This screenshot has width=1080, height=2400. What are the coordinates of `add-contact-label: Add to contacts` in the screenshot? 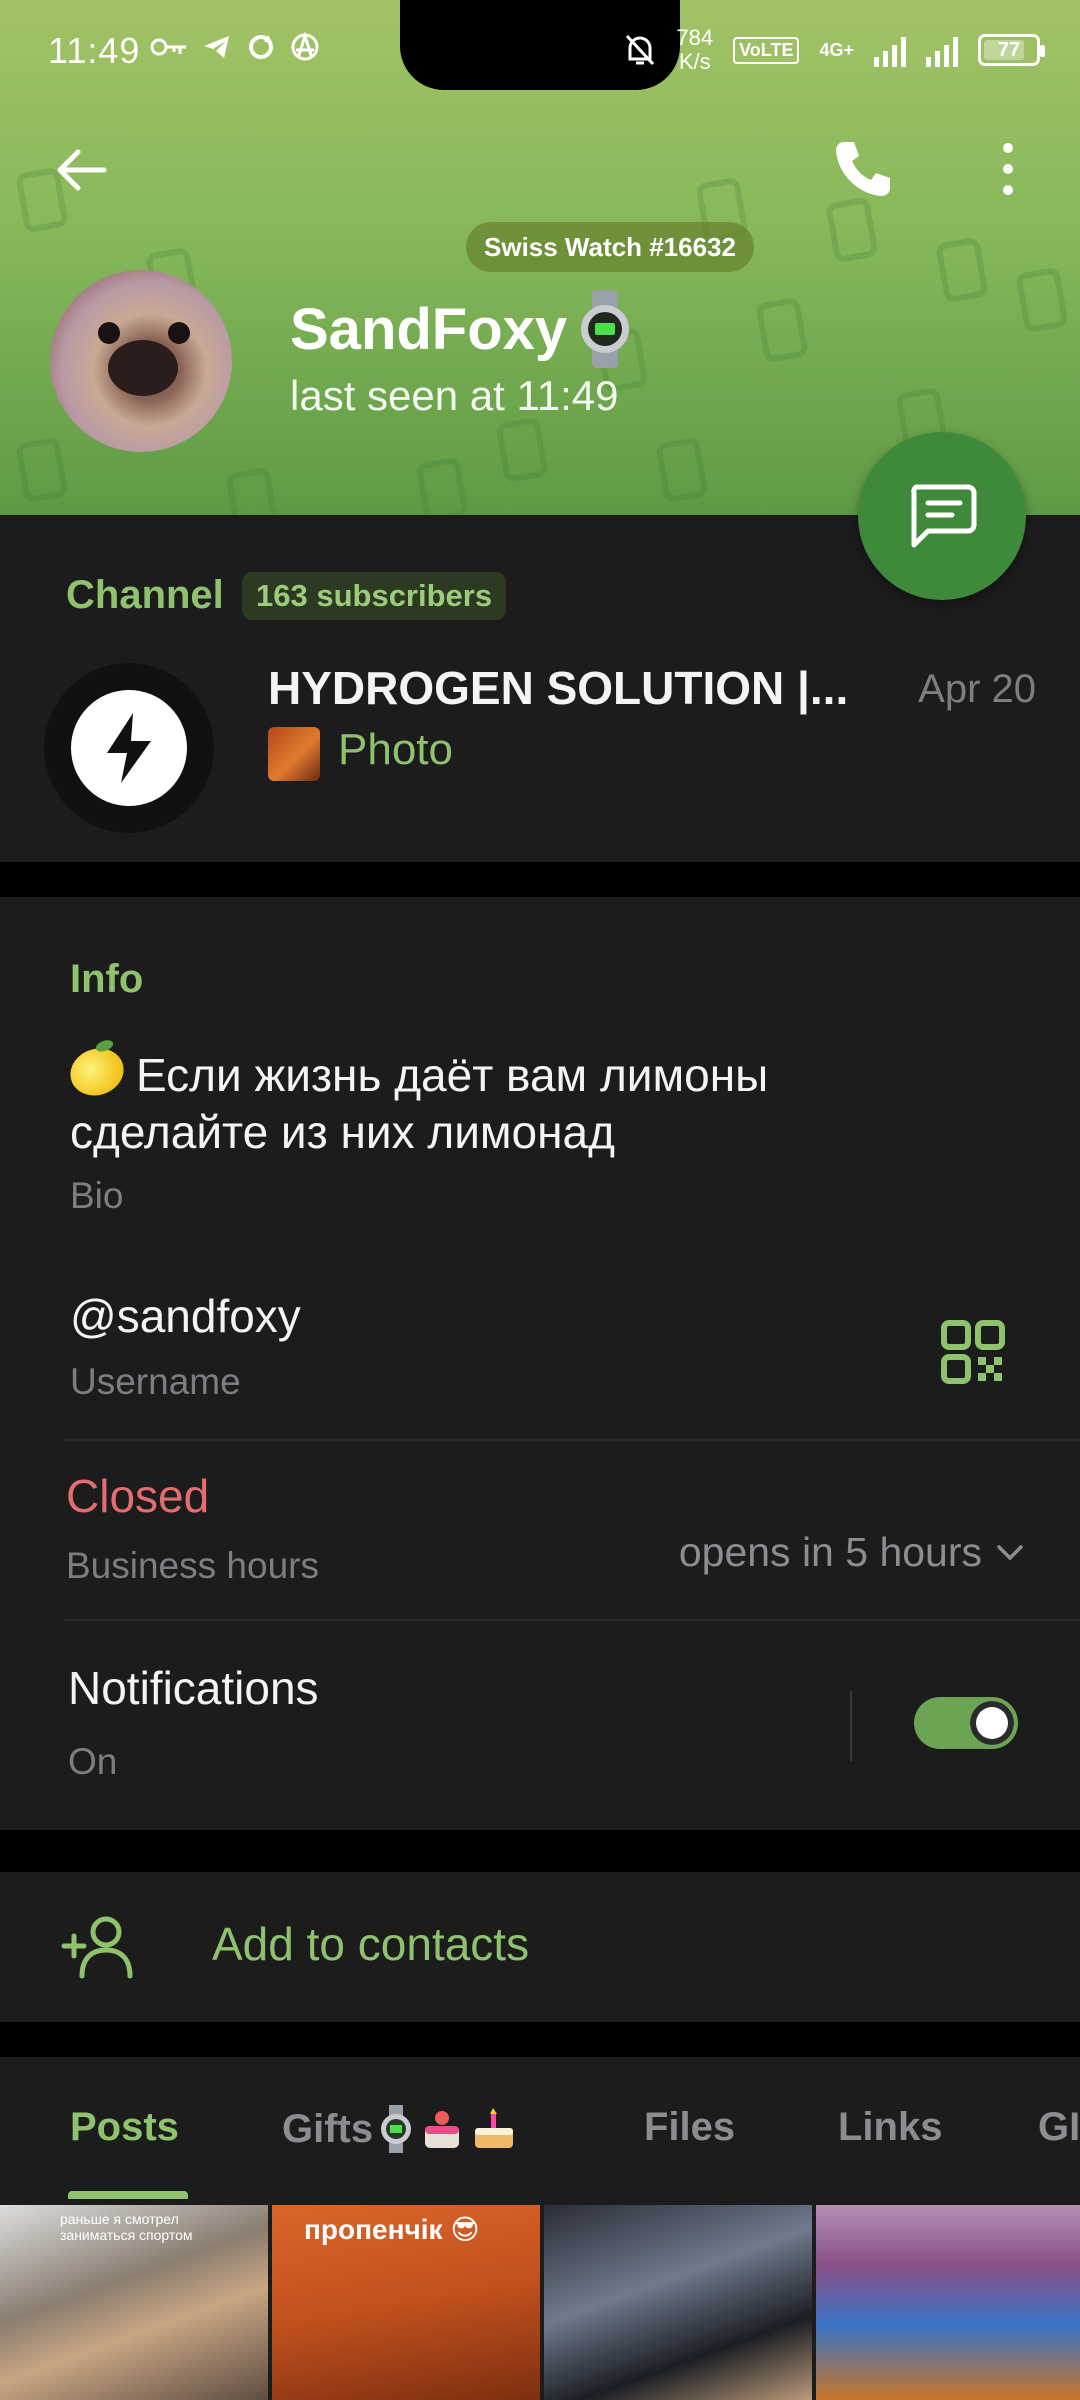 It's located at (371, 1944).